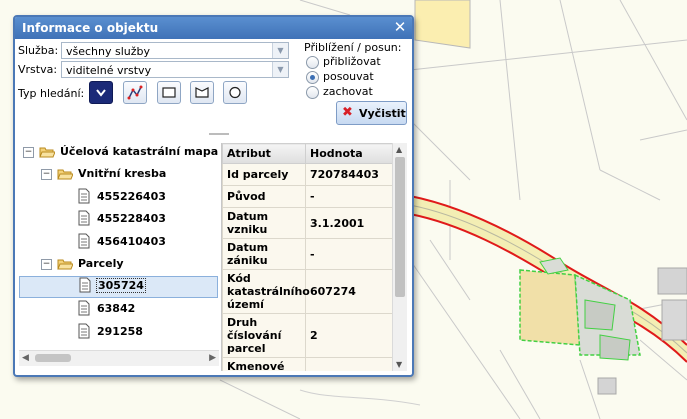  I want to click on polyline-icon, so click(135, 92).